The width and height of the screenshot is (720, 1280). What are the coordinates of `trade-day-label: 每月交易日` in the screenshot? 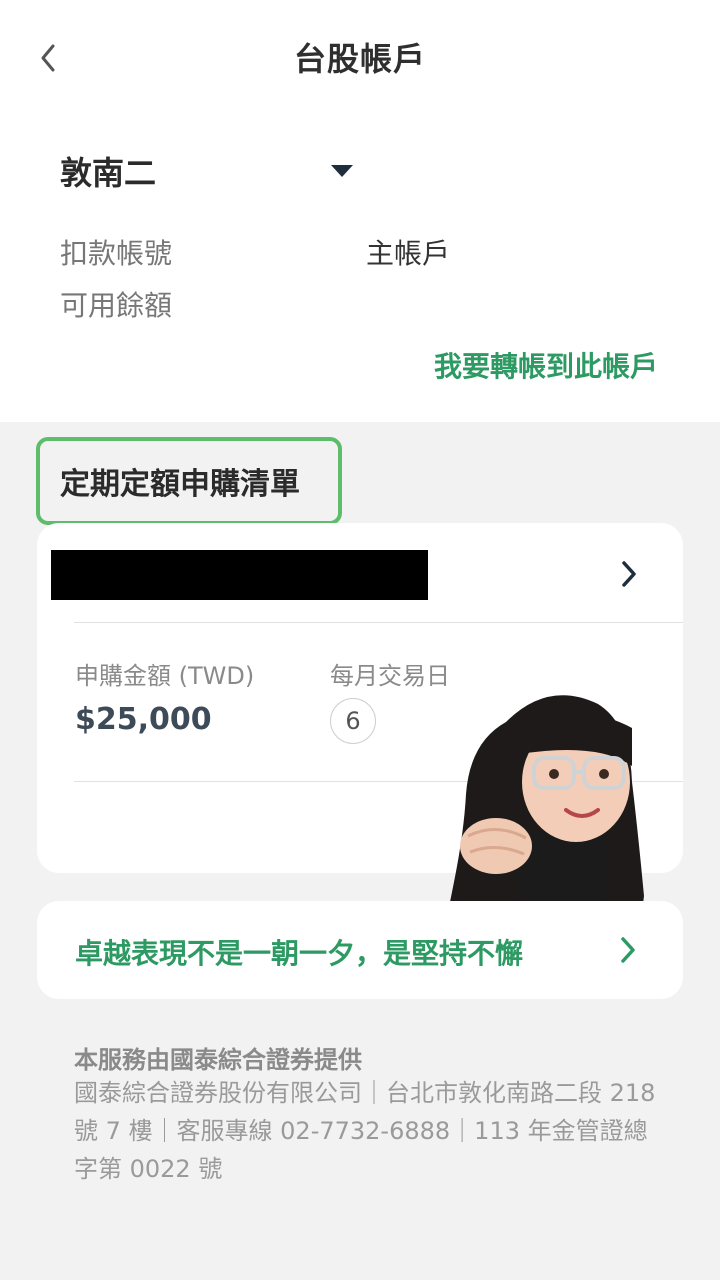 It's located at (390, 676).